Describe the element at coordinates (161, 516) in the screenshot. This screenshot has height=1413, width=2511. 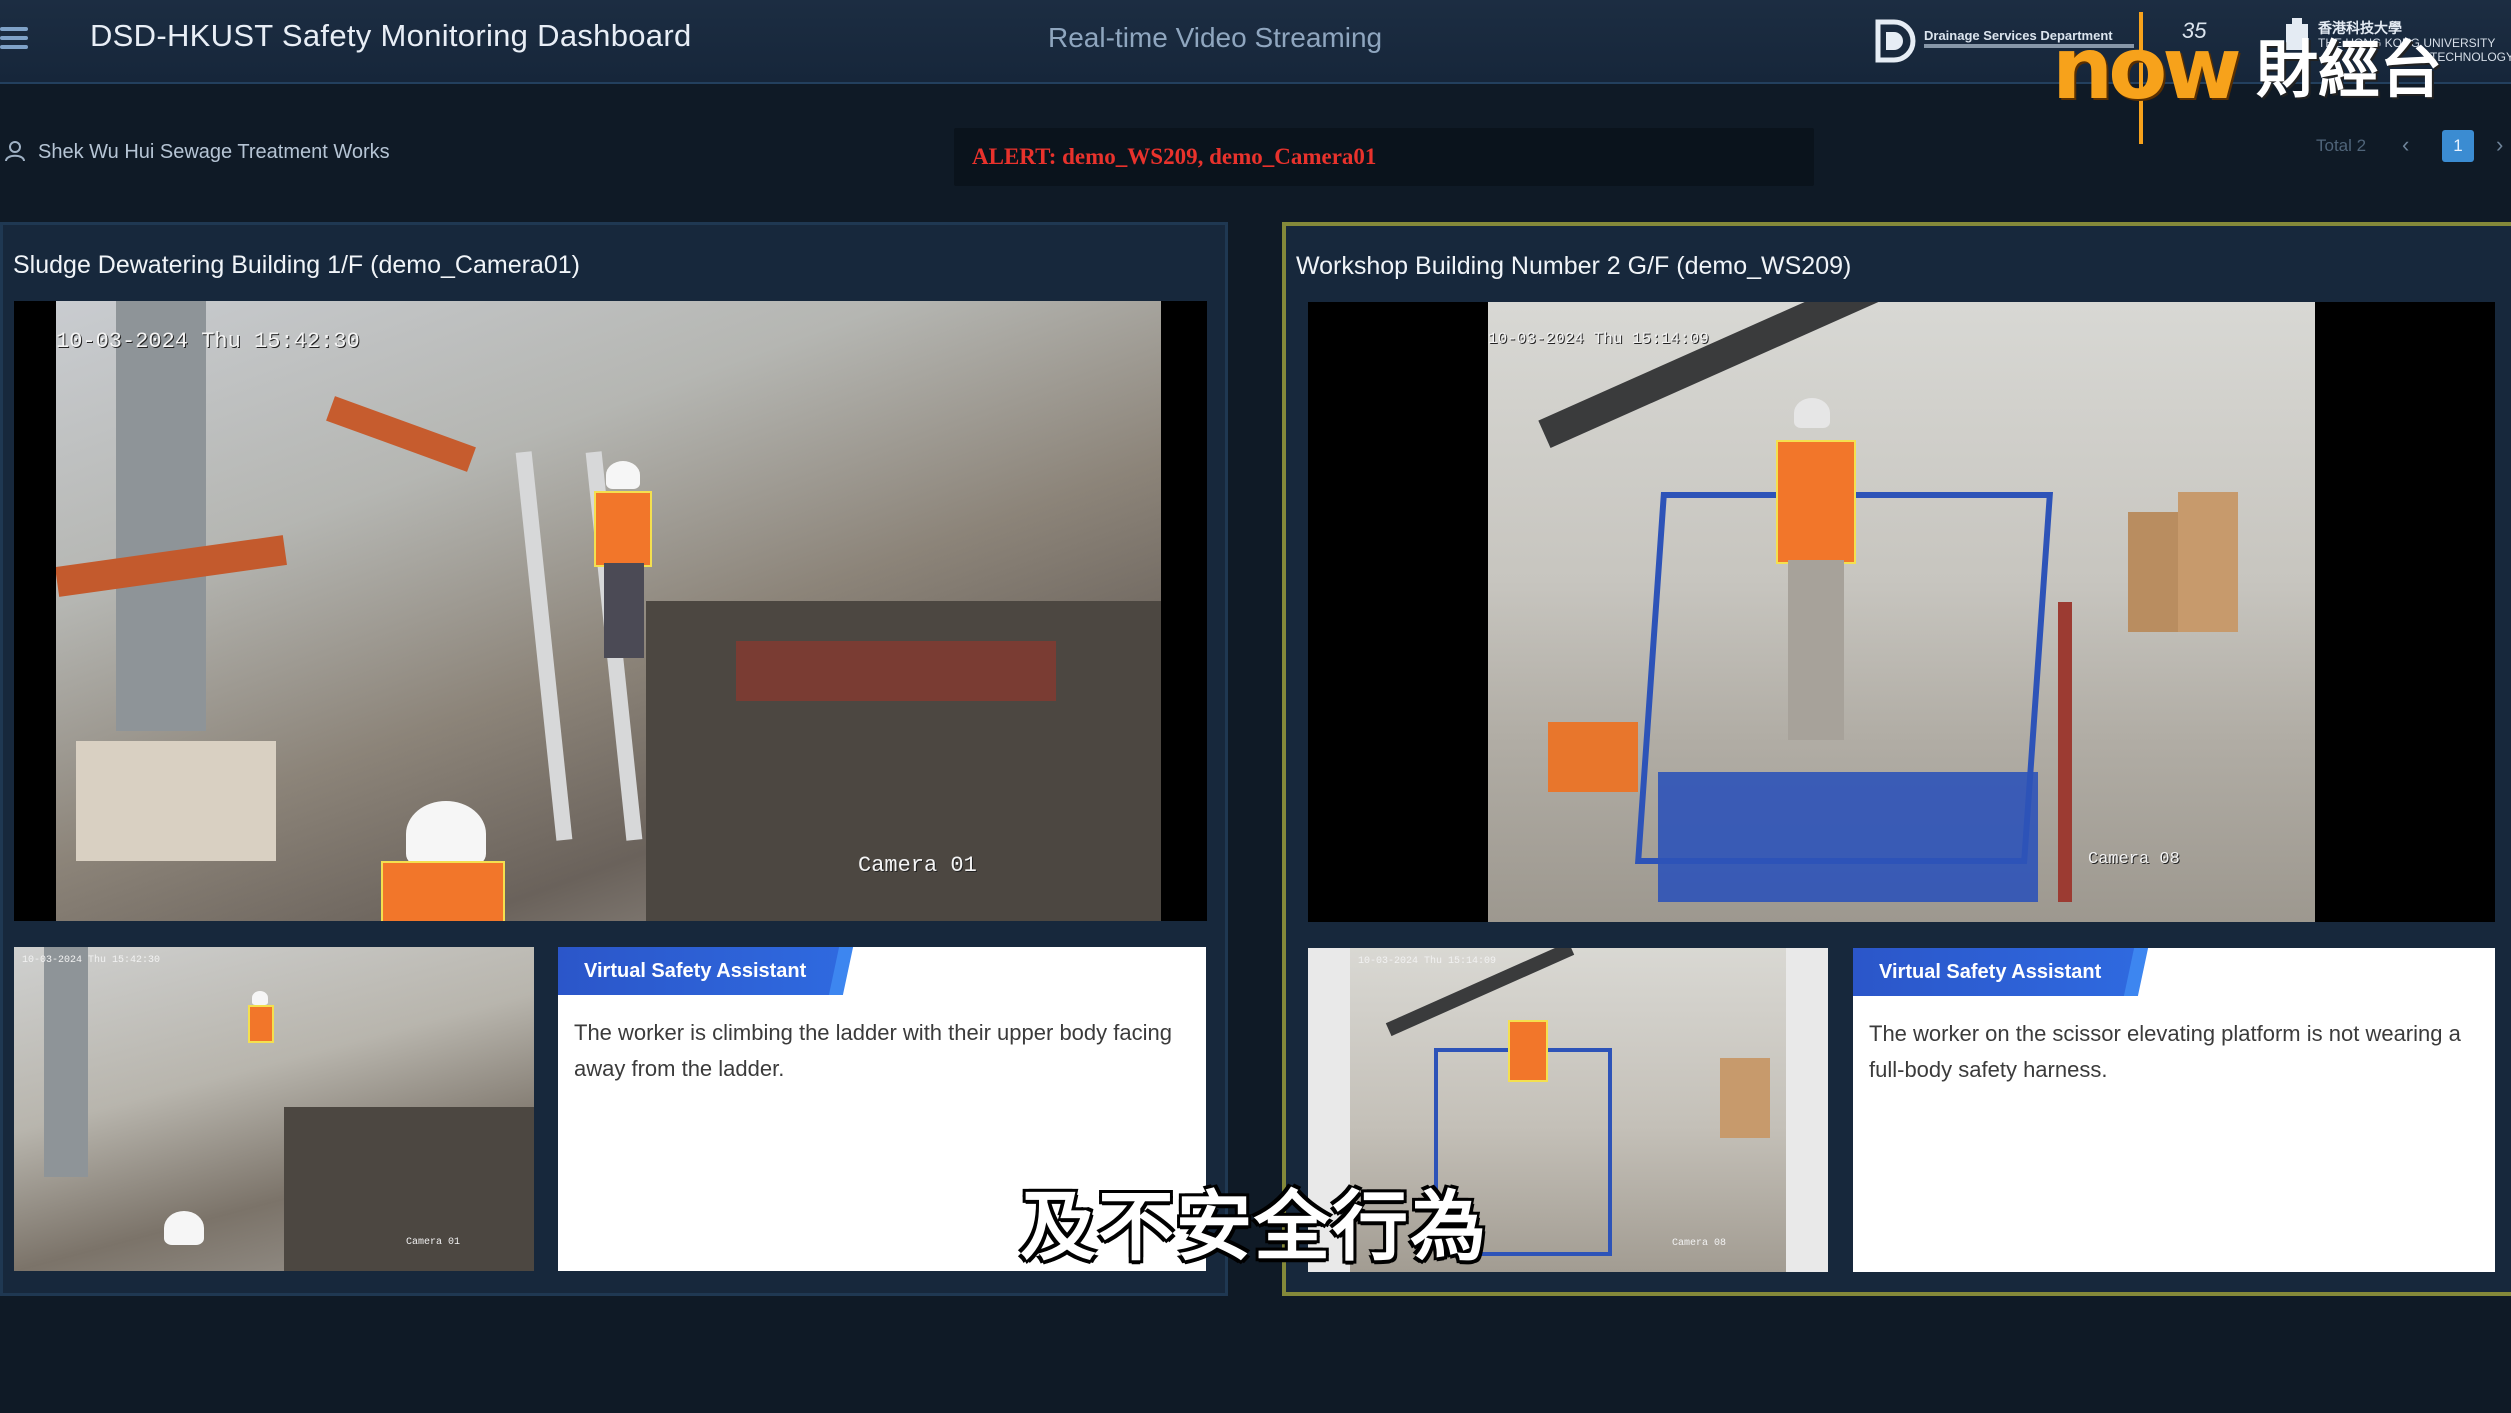
I see `duct-column` at that location.